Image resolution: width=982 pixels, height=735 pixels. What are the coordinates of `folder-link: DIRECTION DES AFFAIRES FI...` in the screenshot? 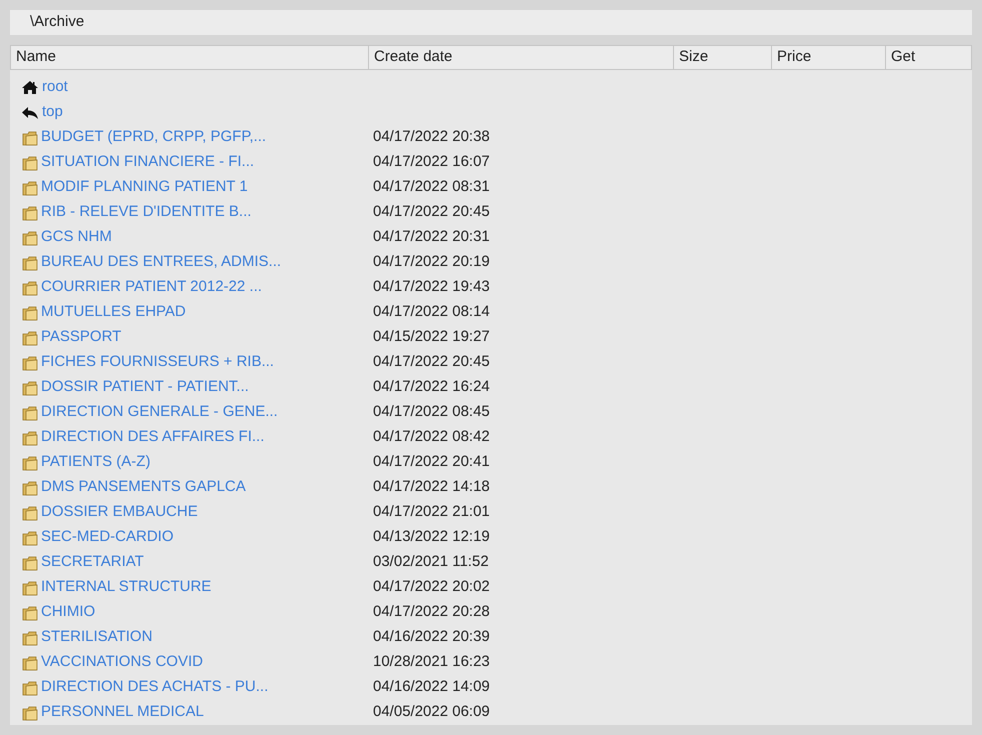 It's located at (152, 437).